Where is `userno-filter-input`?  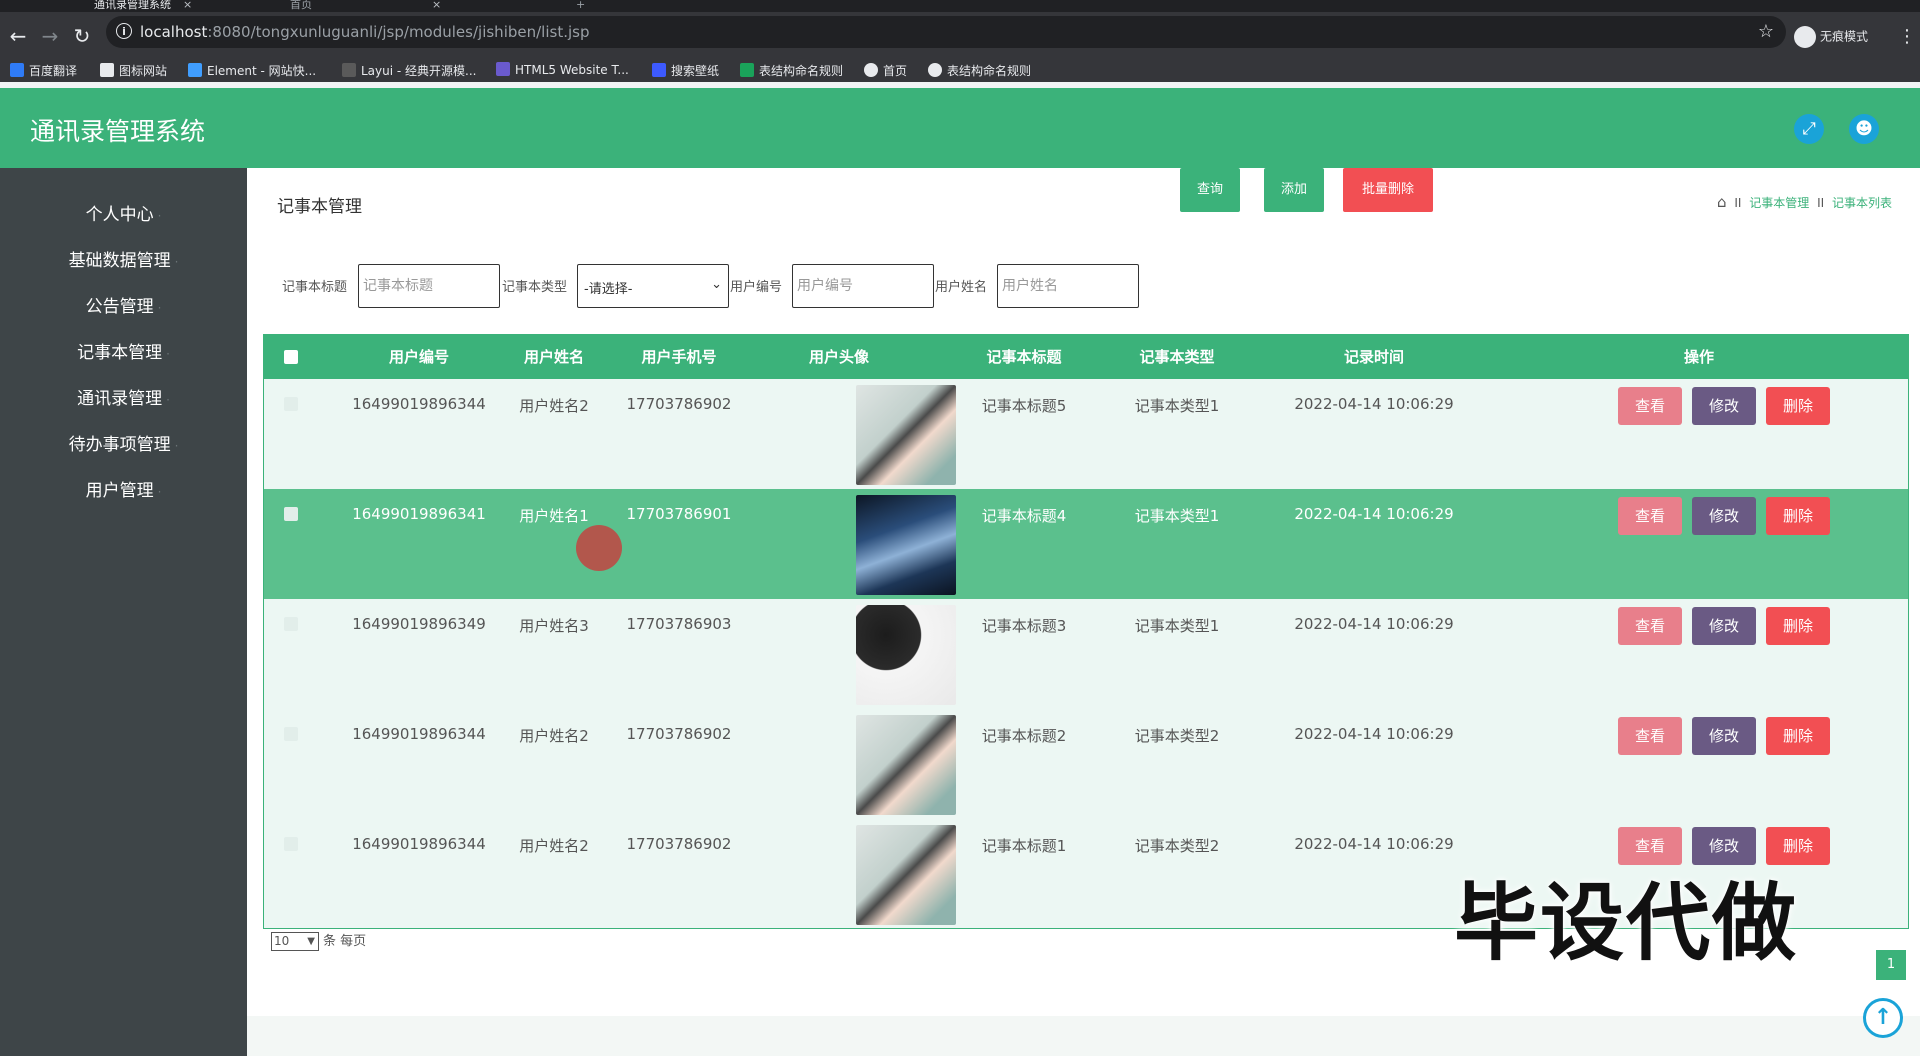
userno-filter-input is located at coordinates (863, 286).